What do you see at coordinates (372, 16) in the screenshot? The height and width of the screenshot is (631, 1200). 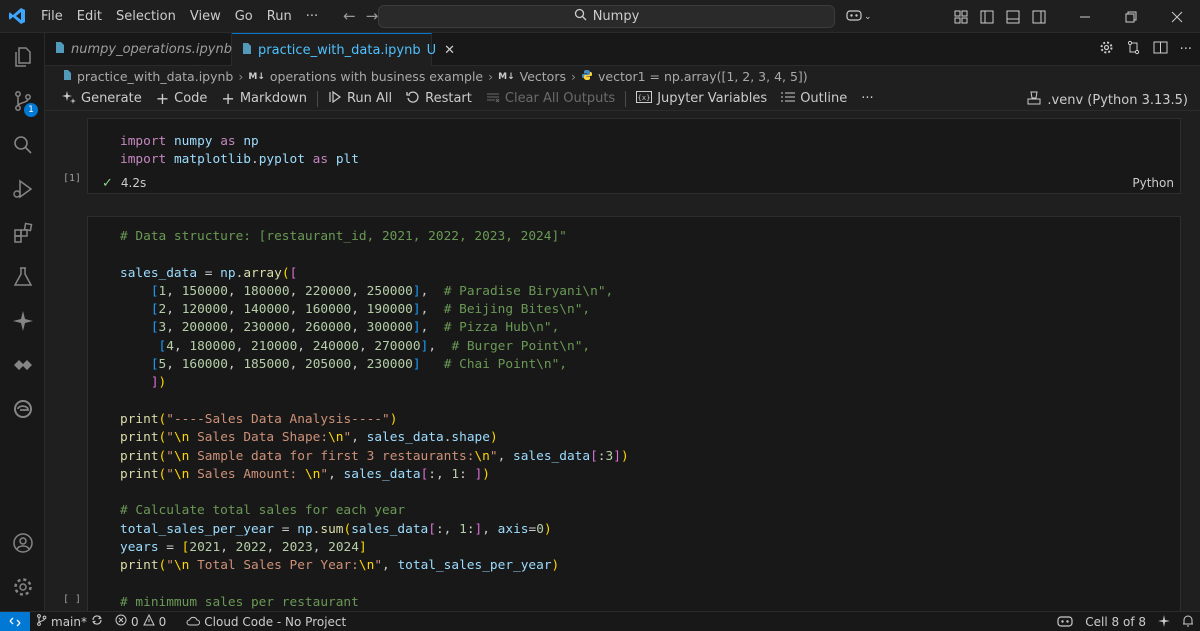 I see `forward-arrow-icon: →` at bounding box center [372, 16].